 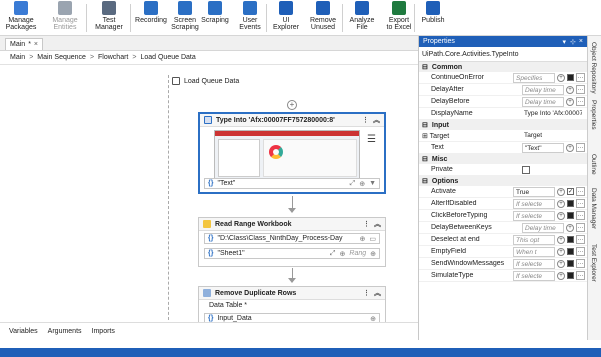 I want to click on breadcrumb-main: Main, so click(x=17, y=57).